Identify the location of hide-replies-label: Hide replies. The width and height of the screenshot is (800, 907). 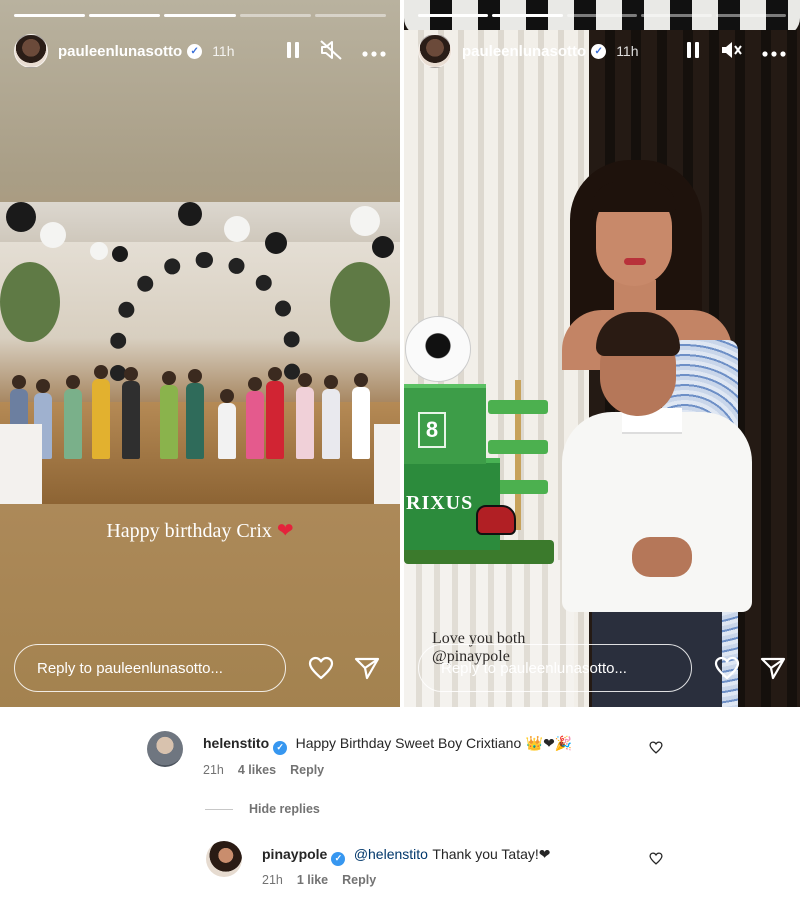
(284, 809).